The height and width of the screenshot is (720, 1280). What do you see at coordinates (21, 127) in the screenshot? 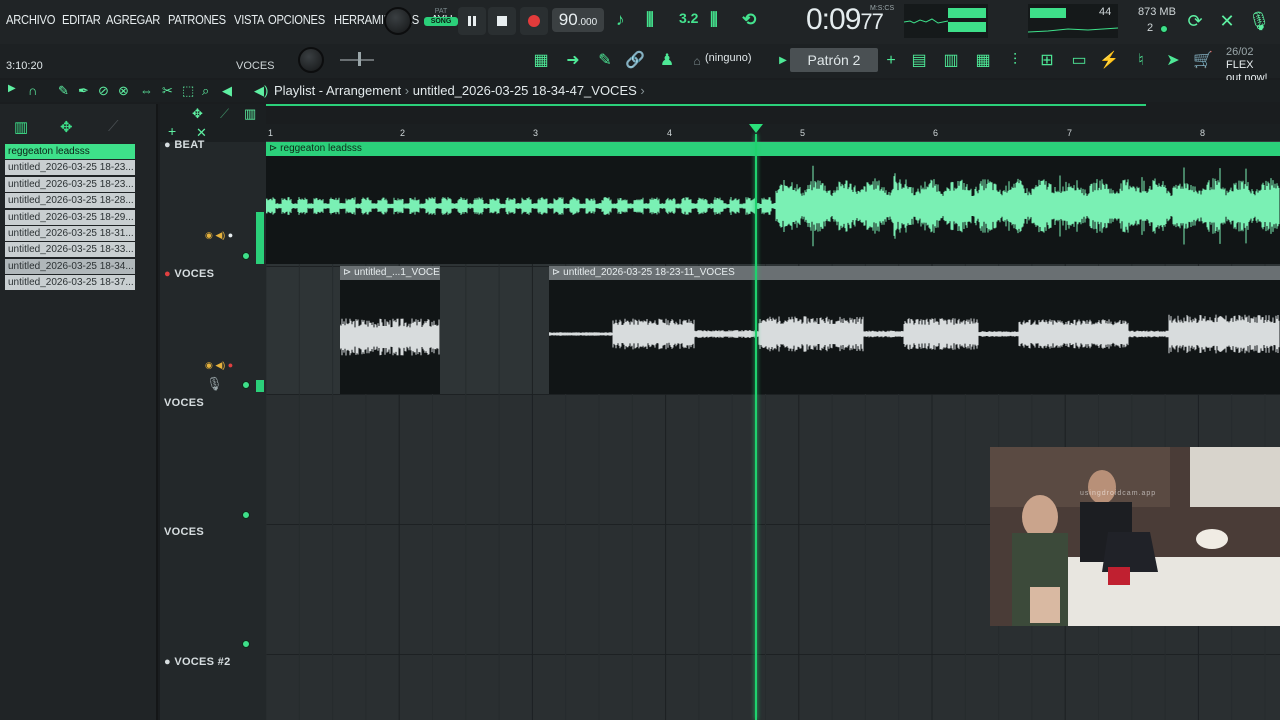
I see `piano-roll-small-icon: ▥` at bounding box center [21, 127].